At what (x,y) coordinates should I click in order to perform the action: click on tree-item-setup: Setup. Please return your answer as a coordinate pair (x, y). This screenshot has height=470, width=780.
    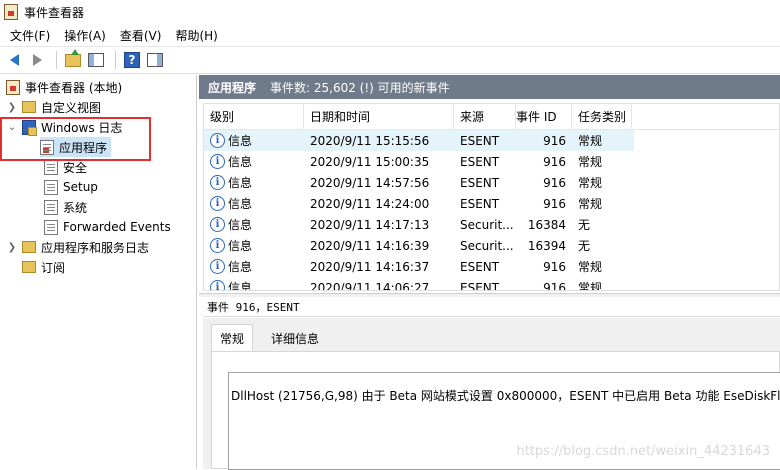
    Looking at the image, I should click on (71, 187).